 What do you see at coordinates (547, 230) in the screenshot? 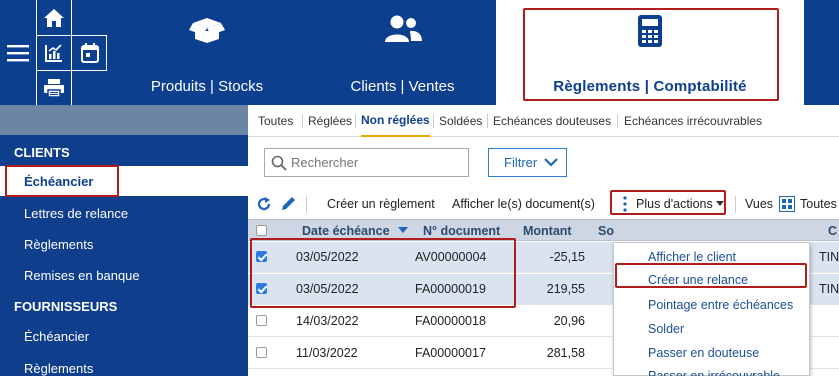
I see `col-amount: Montant` at bounding box center [547, 230].